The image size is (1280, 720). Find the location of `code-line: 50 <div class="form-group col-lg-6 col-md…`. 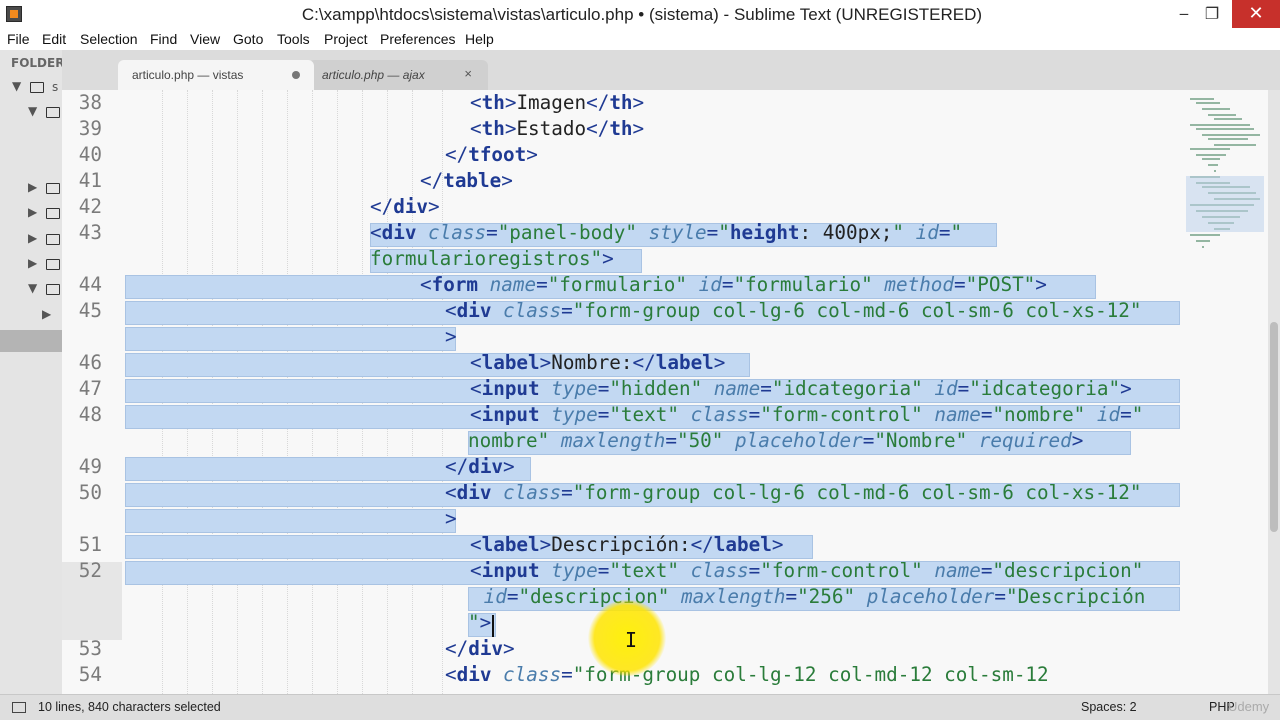

code-line: 50 <div class="form-group col-lg-6 col-md… is located at coordinates (665, 493).